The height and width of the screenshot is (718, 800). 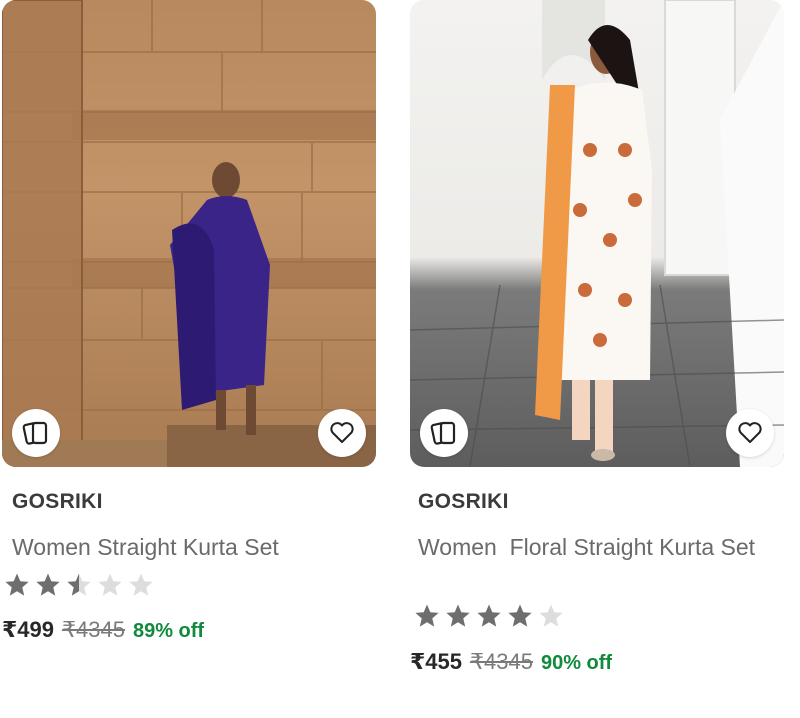 I want to click on discount-label: 89% off, so click(x=168, y=631).